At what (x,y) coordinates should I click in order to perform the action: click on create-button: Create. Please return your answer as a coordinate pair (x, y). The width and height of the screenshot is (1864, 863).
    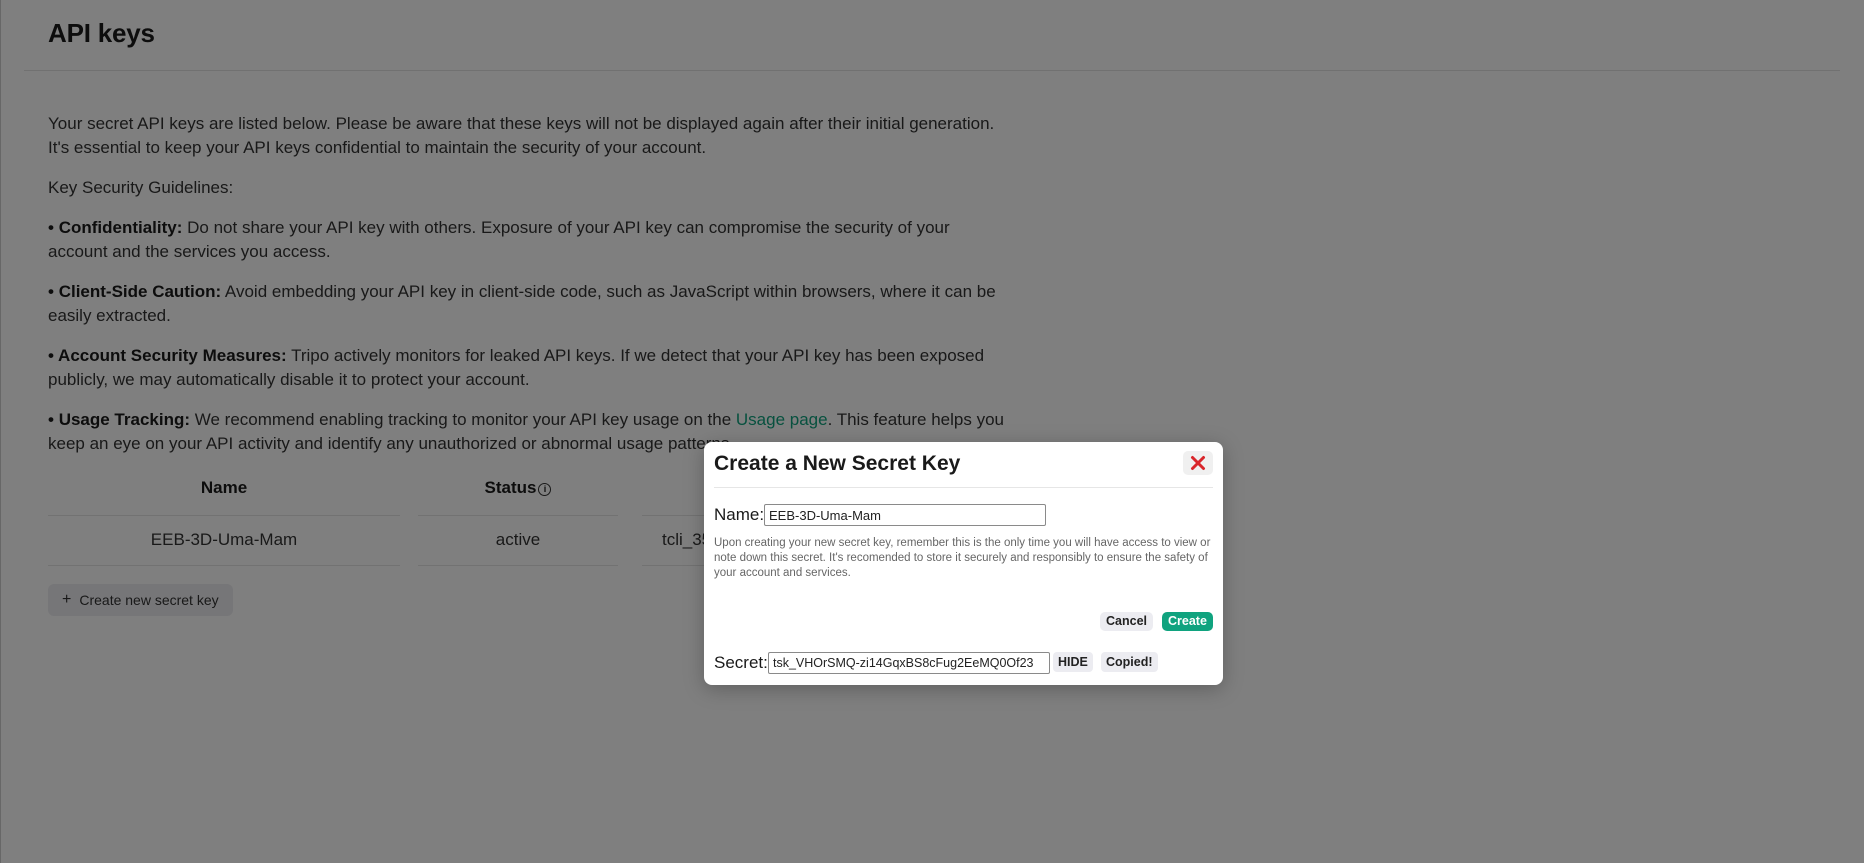
    Looking at the image, I should click on (1187, 621).